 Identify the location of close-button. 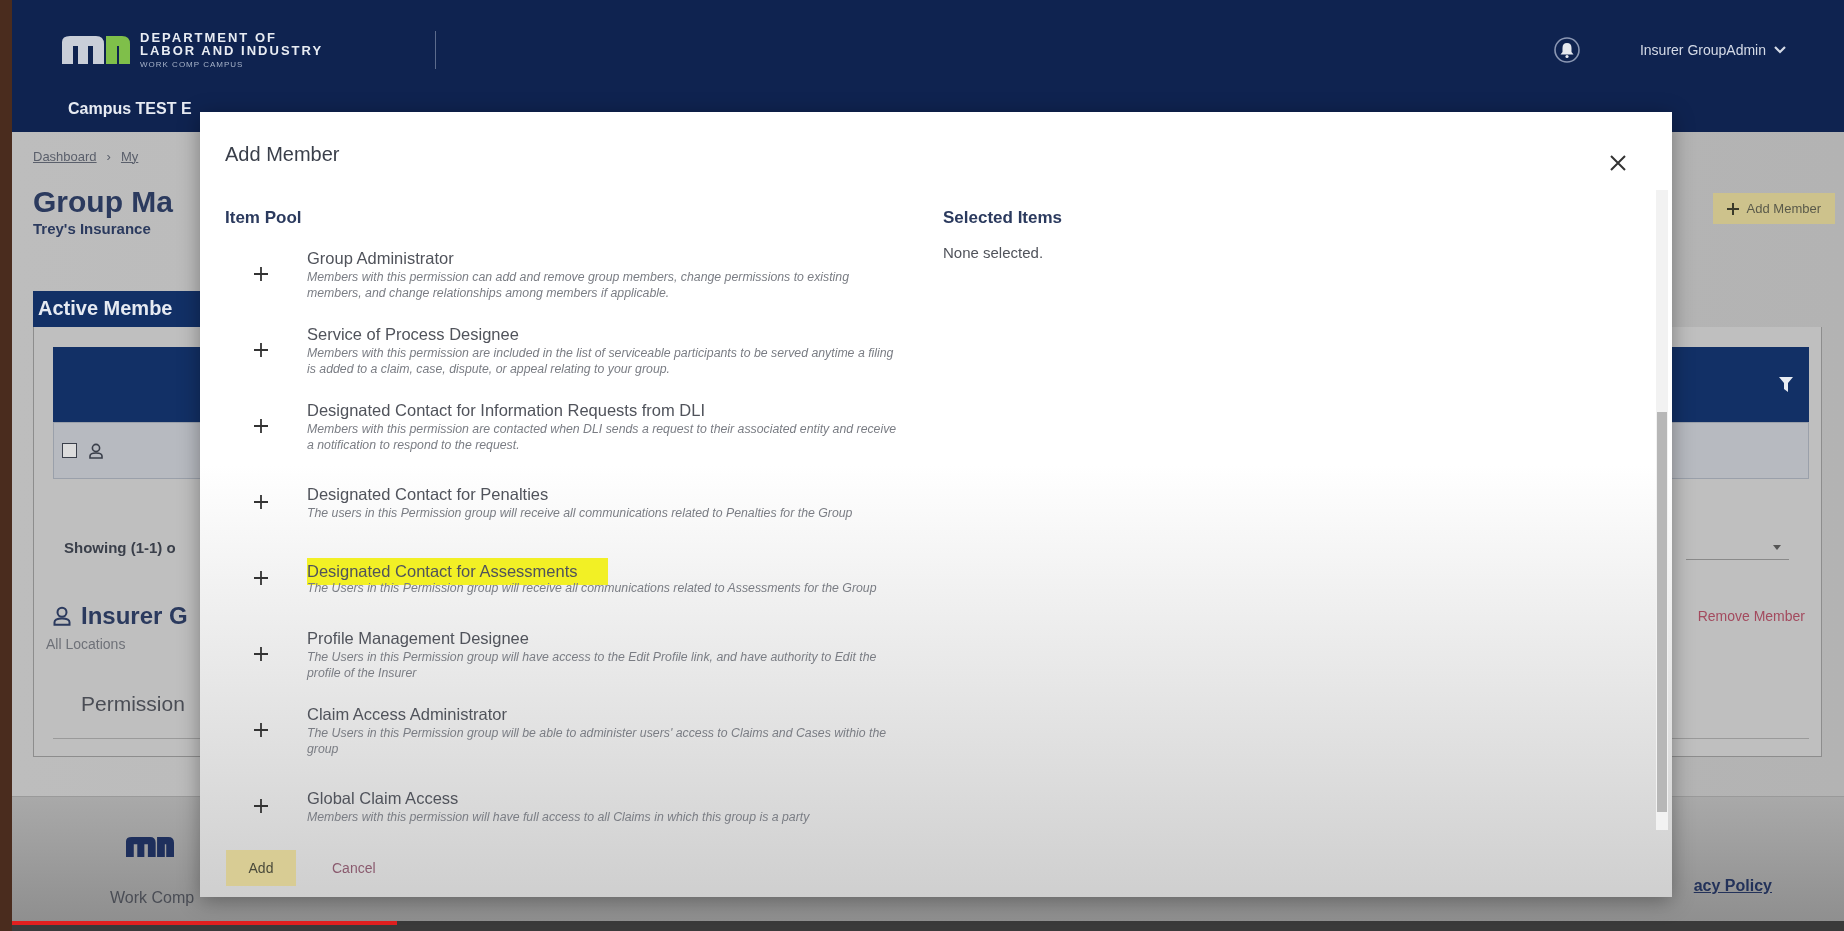
(1618, 163).